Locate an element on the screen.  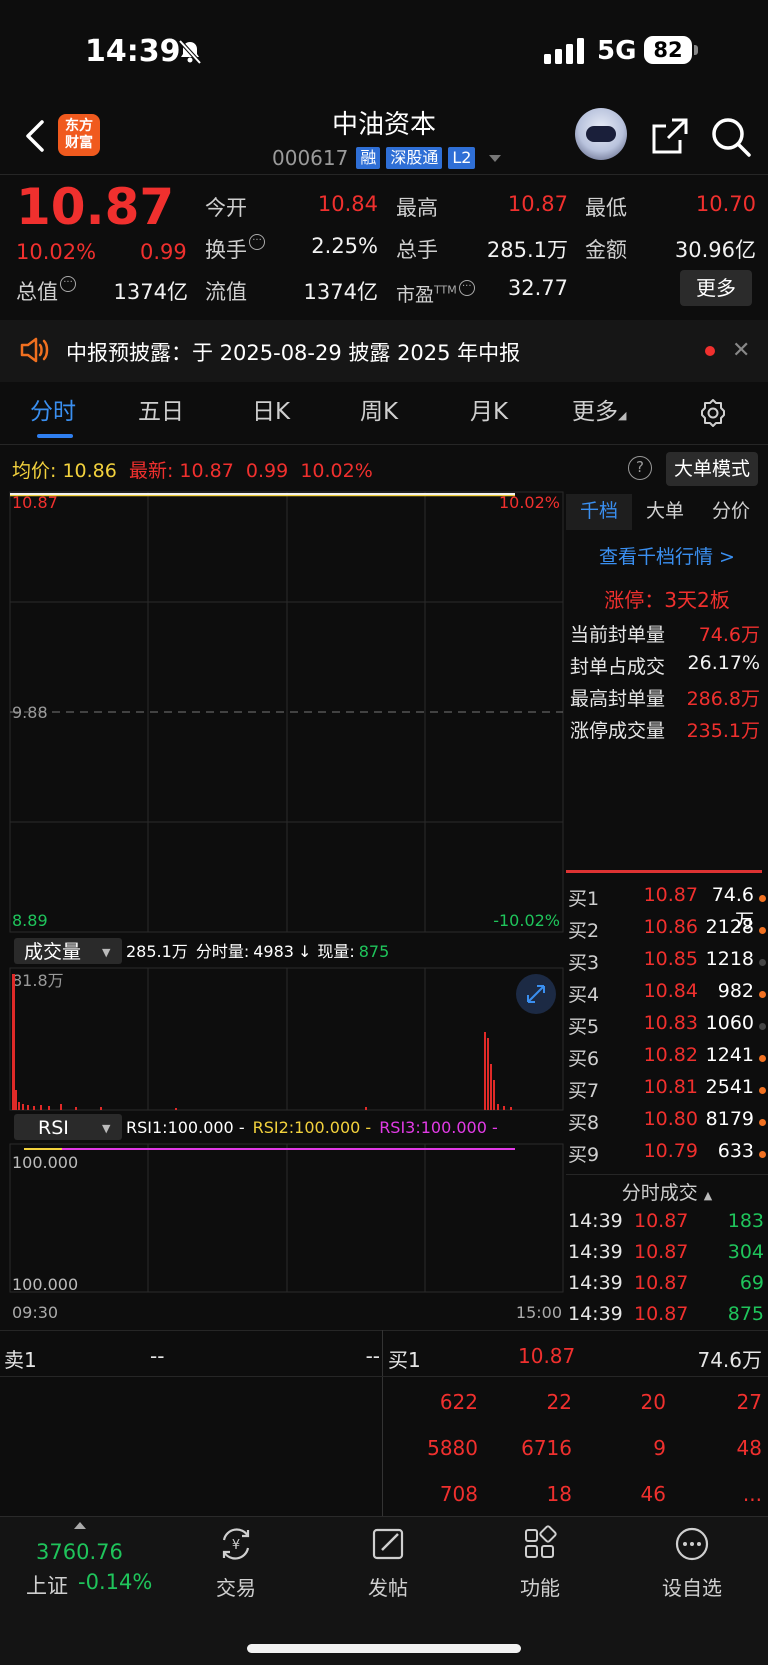
bid-row: 买4 10.84 982 is located at coordinates (667, 996).